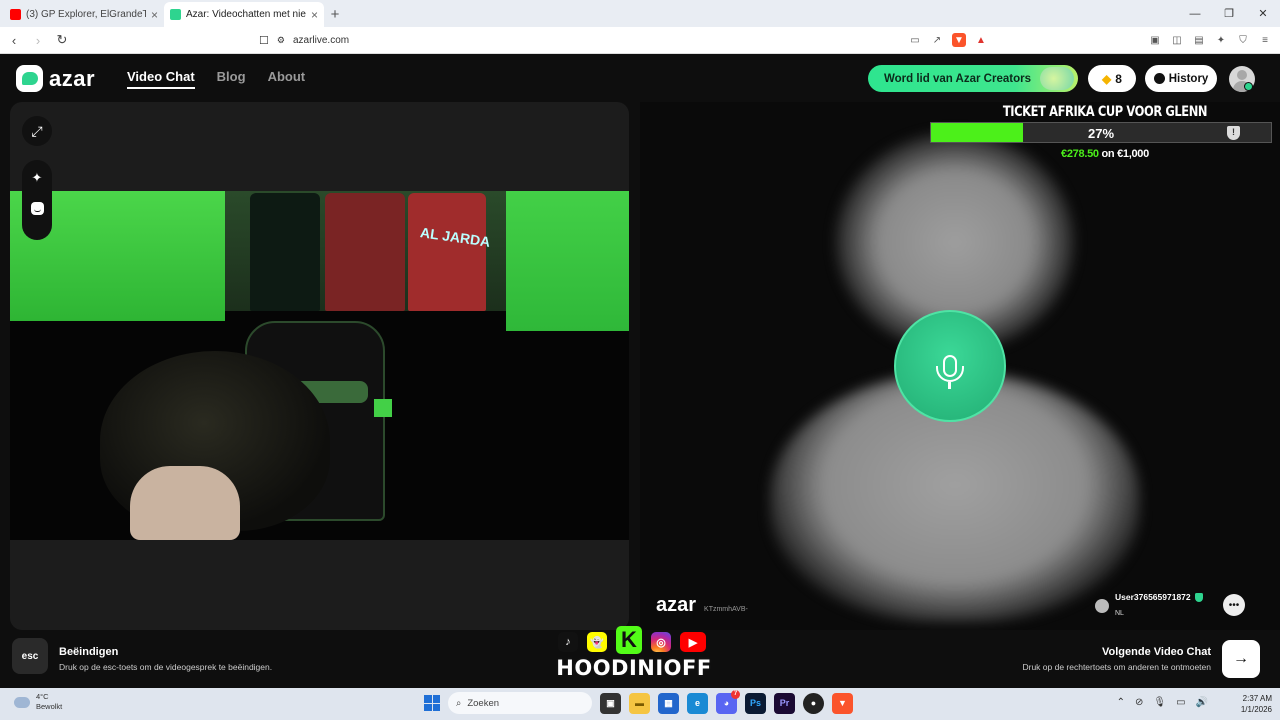 The height and width of the screenshot is (720, 1280). What do you see at coordinates (1234, 605) in the screenshot?
I see `chat-bubble-icon: •••` at bounding box center [1234, 605].